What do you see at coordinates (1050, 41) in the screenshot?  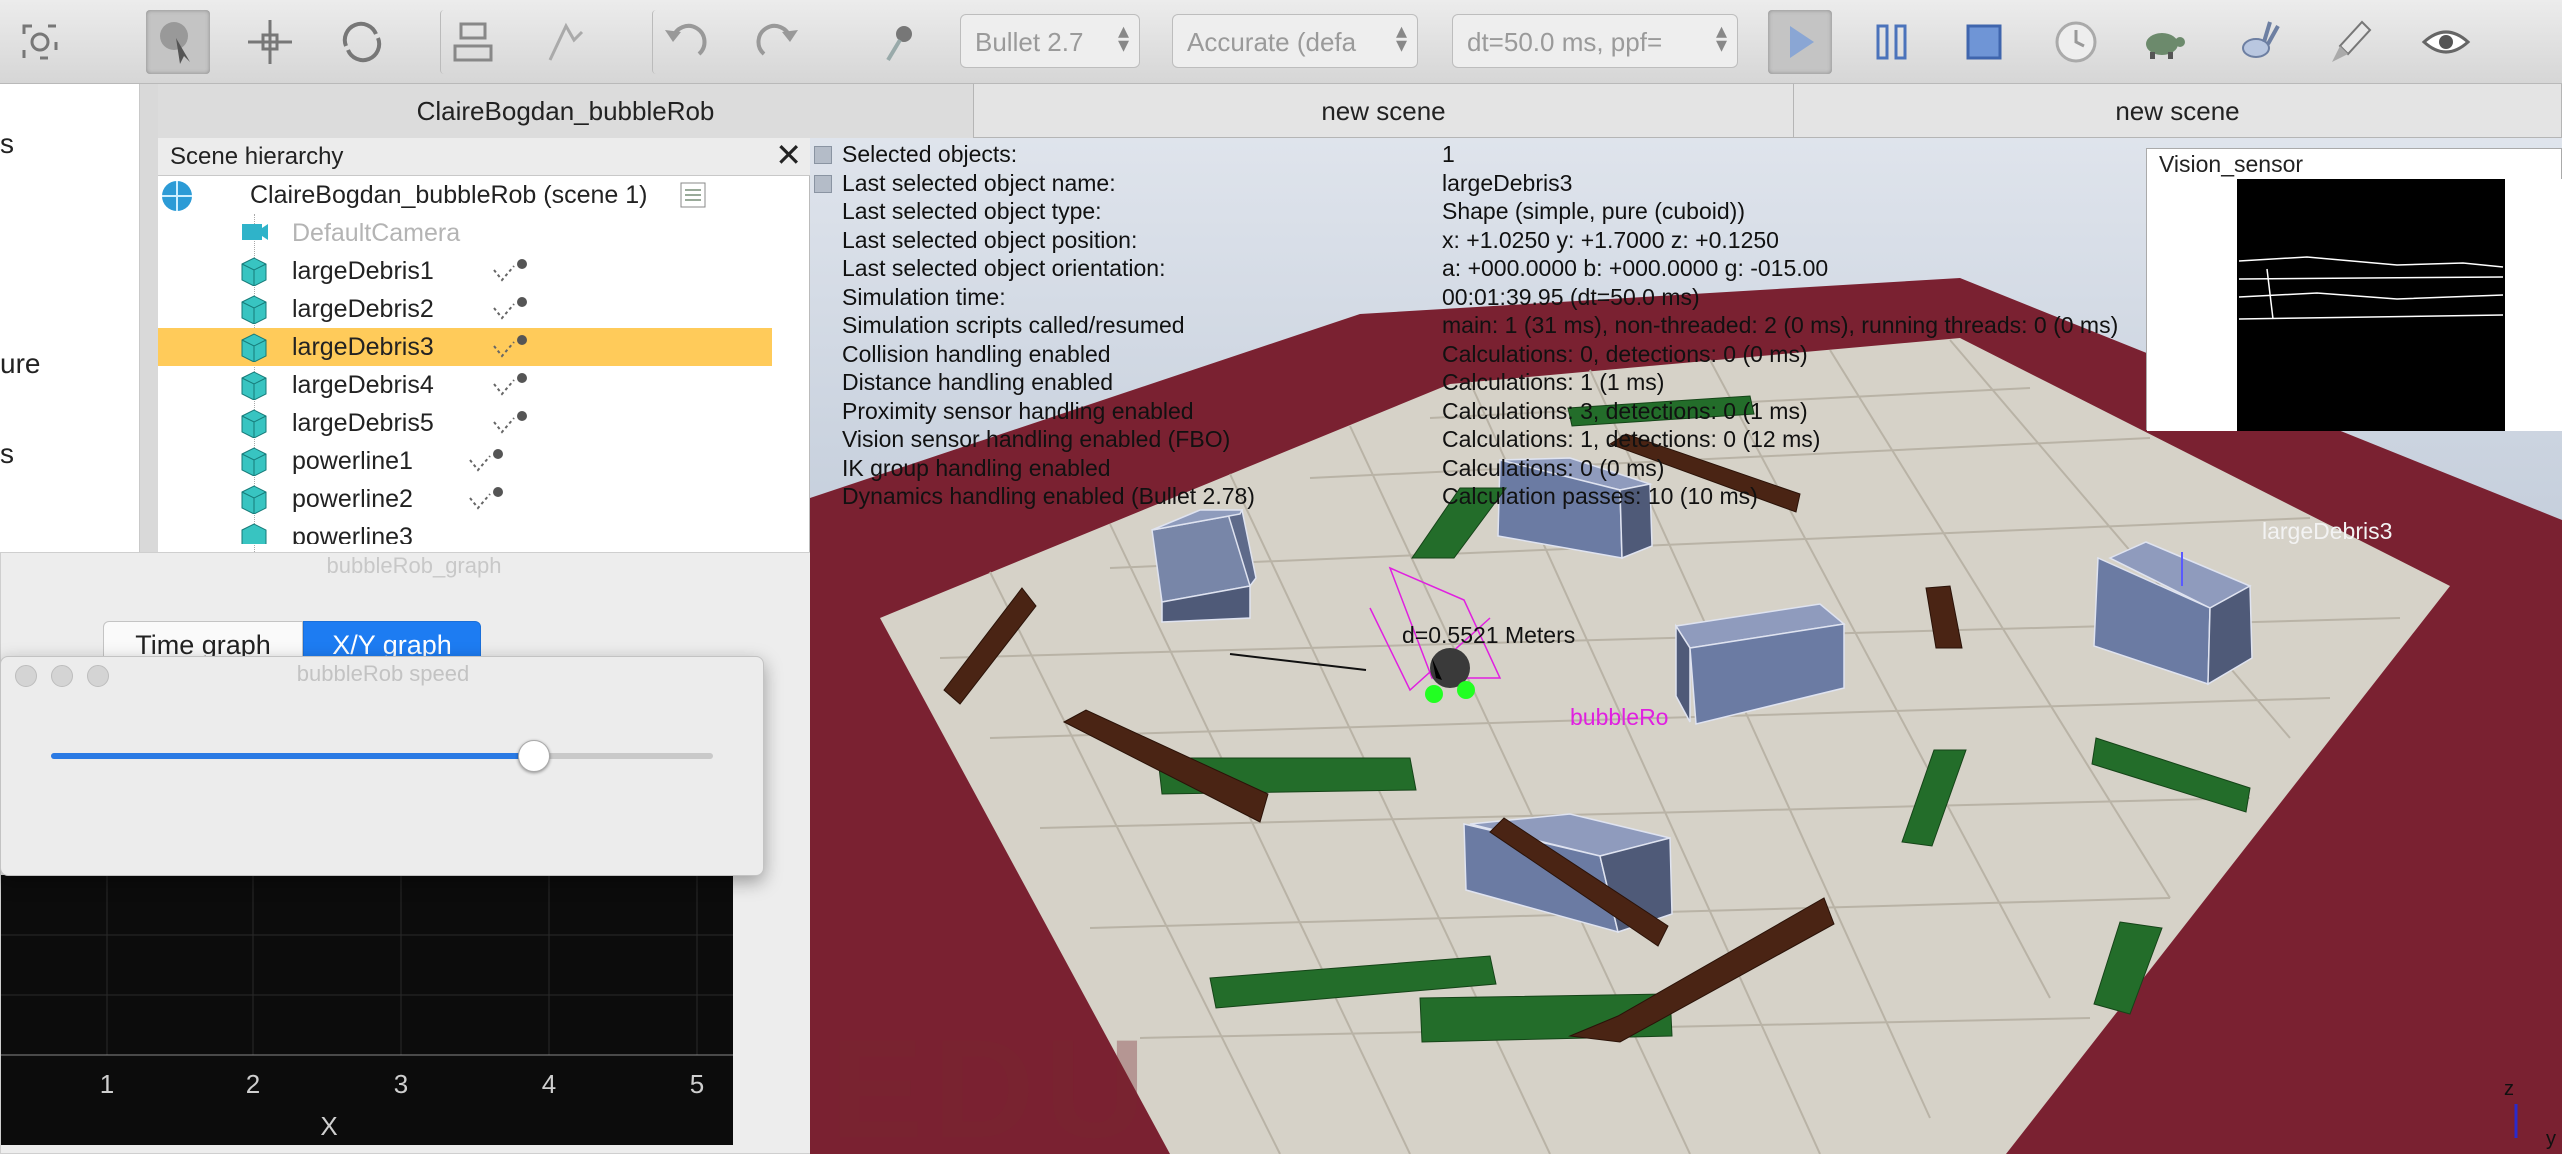 I see `physics-engine-select: Bullet 2.7 ▴ ▾` at bounding box center [1050, 41].